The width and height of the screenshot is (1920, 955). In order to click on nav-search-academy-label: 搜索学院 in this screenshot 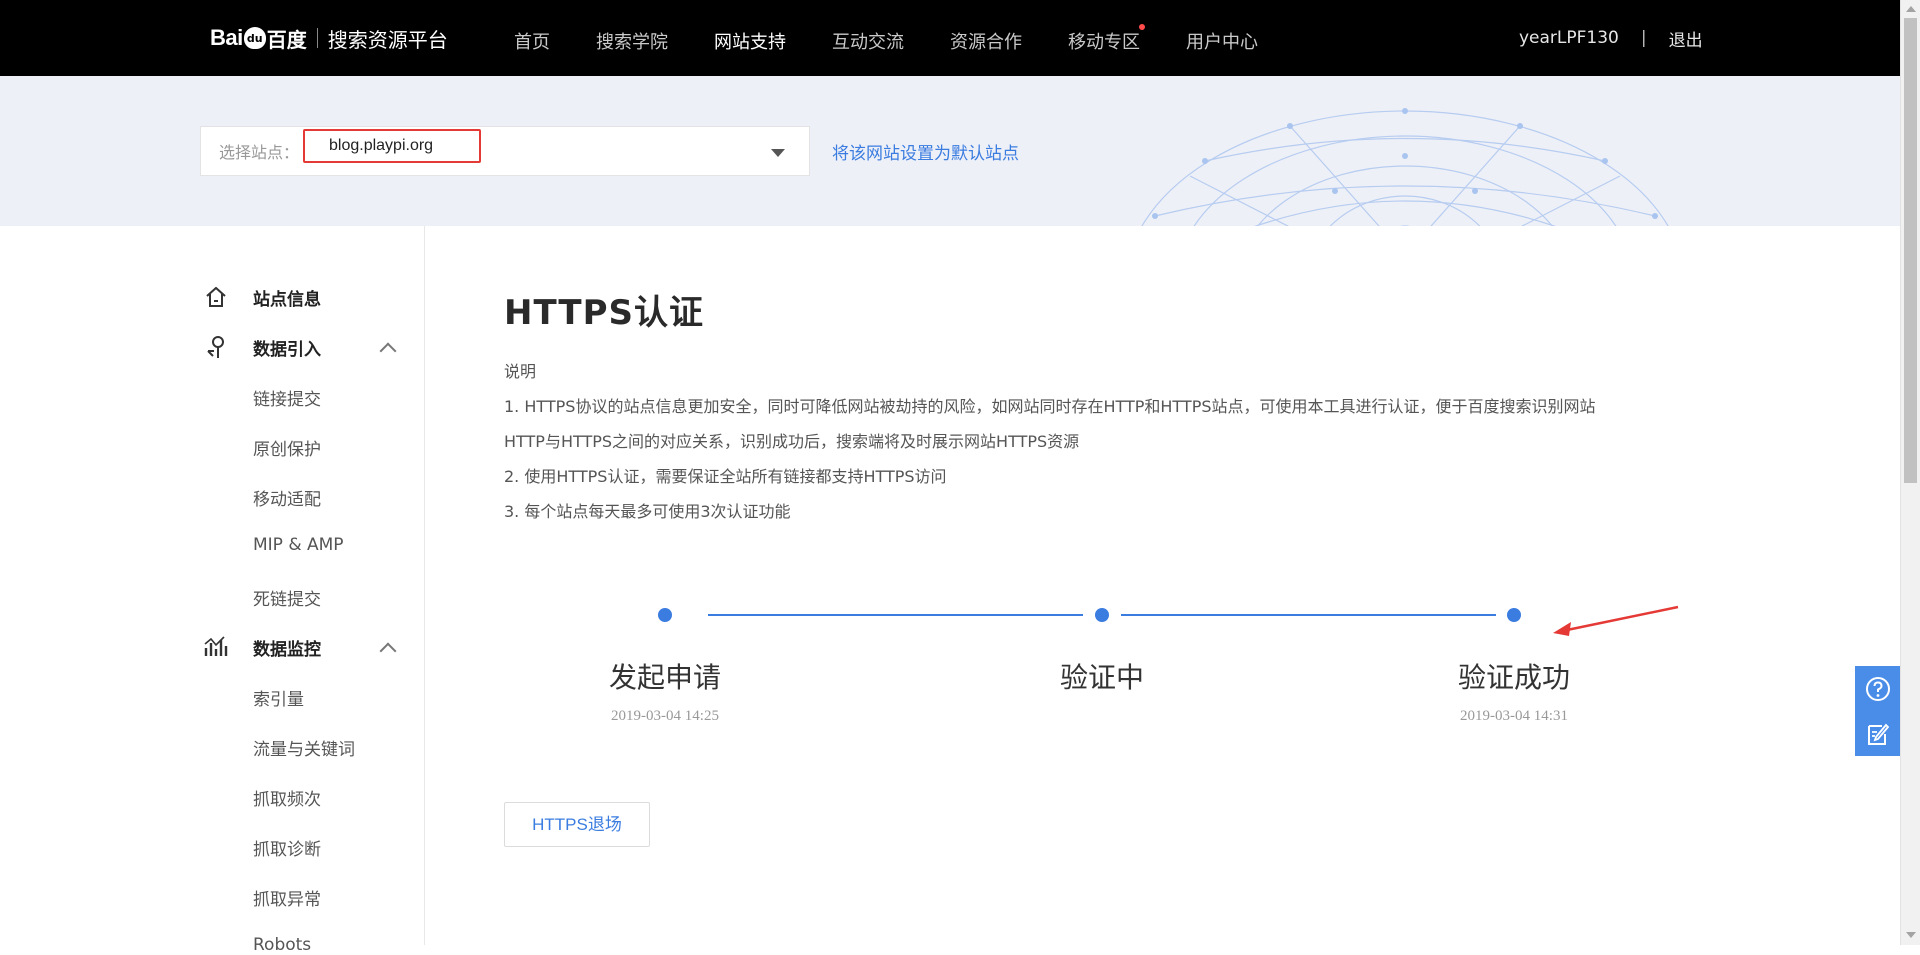, I will do `click(632, 42)`.